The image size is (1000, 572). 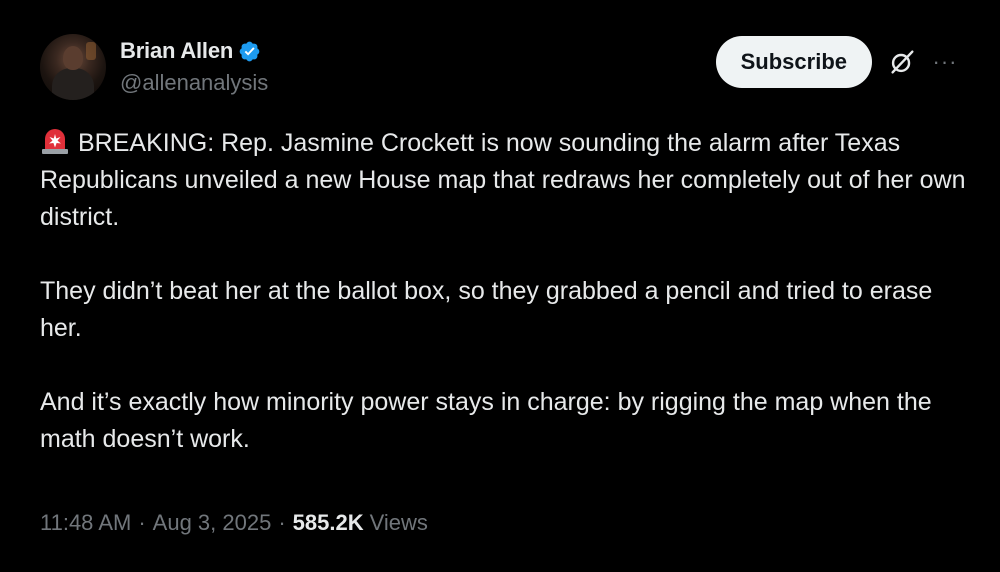 What do you see at coordinates (249, 51) in the screenshot?
I see `verified-badge-icon` at bounding box center [249, 51].